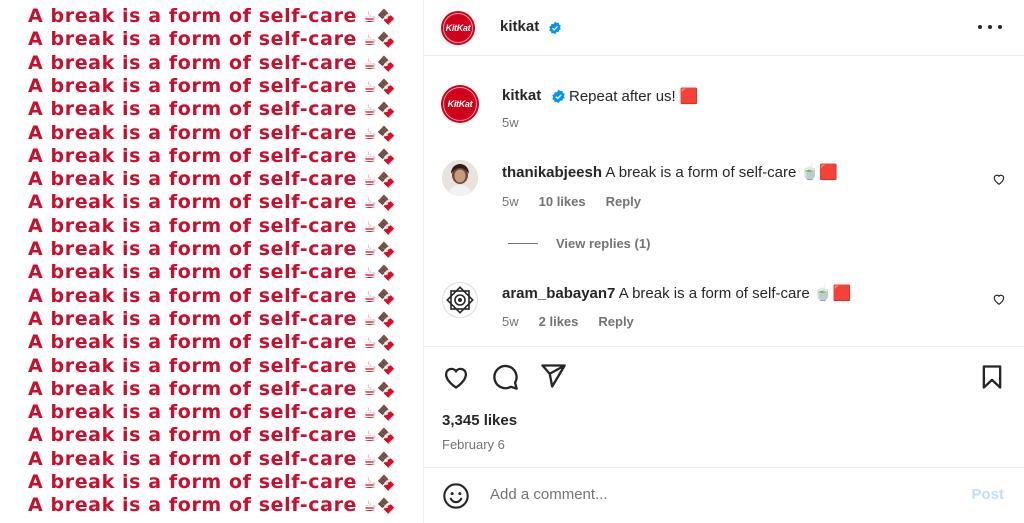 This screenshot has height=523, width=1024. Describe the element at coordinates (558, 293) in the screenshot. I see `comment-username: aram_babayan7` at that location.